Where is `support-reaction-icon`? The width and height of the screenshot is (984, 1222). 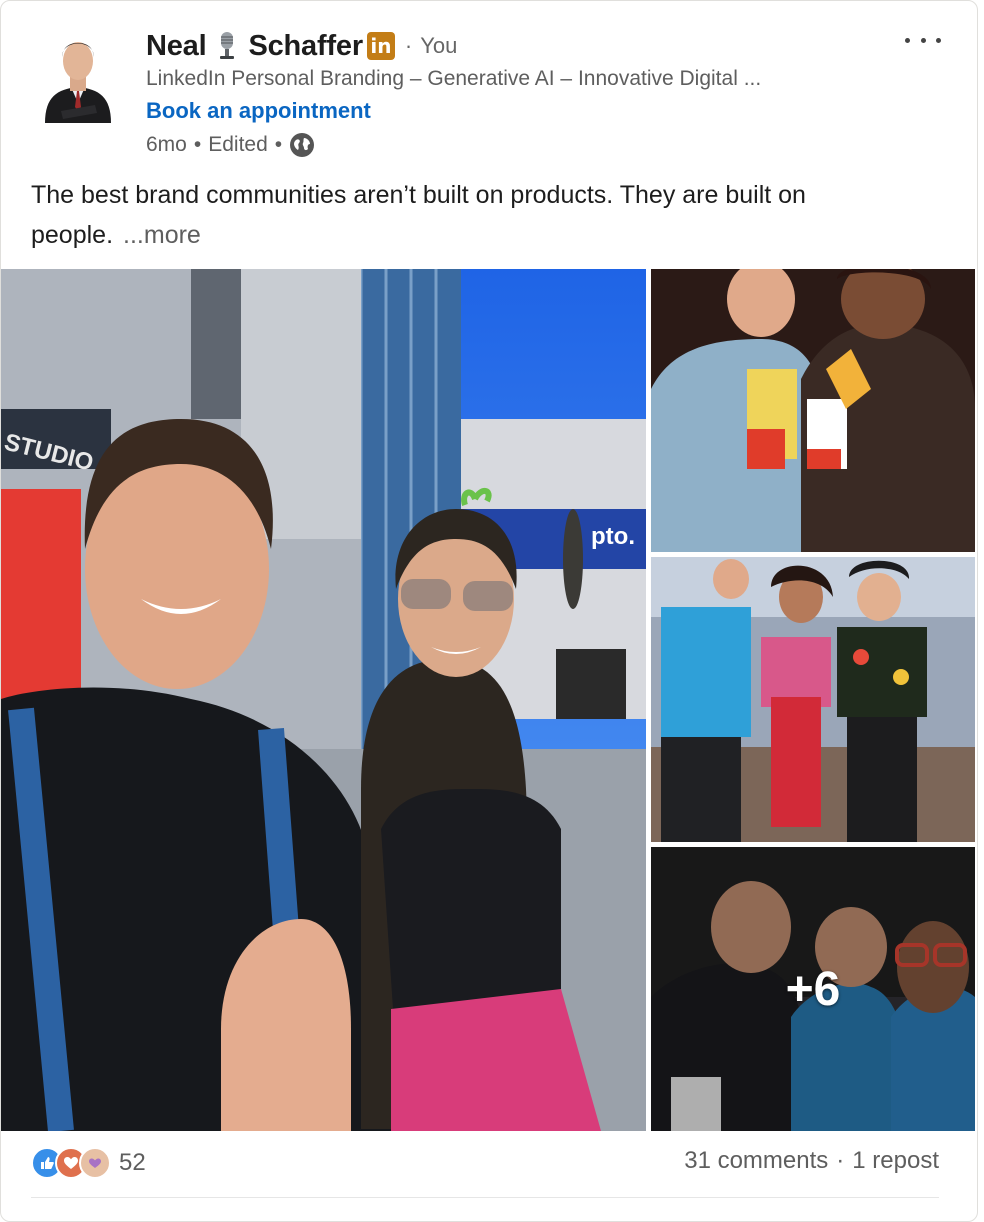 support-reaction-icon is located at coordinates (95, 1163).